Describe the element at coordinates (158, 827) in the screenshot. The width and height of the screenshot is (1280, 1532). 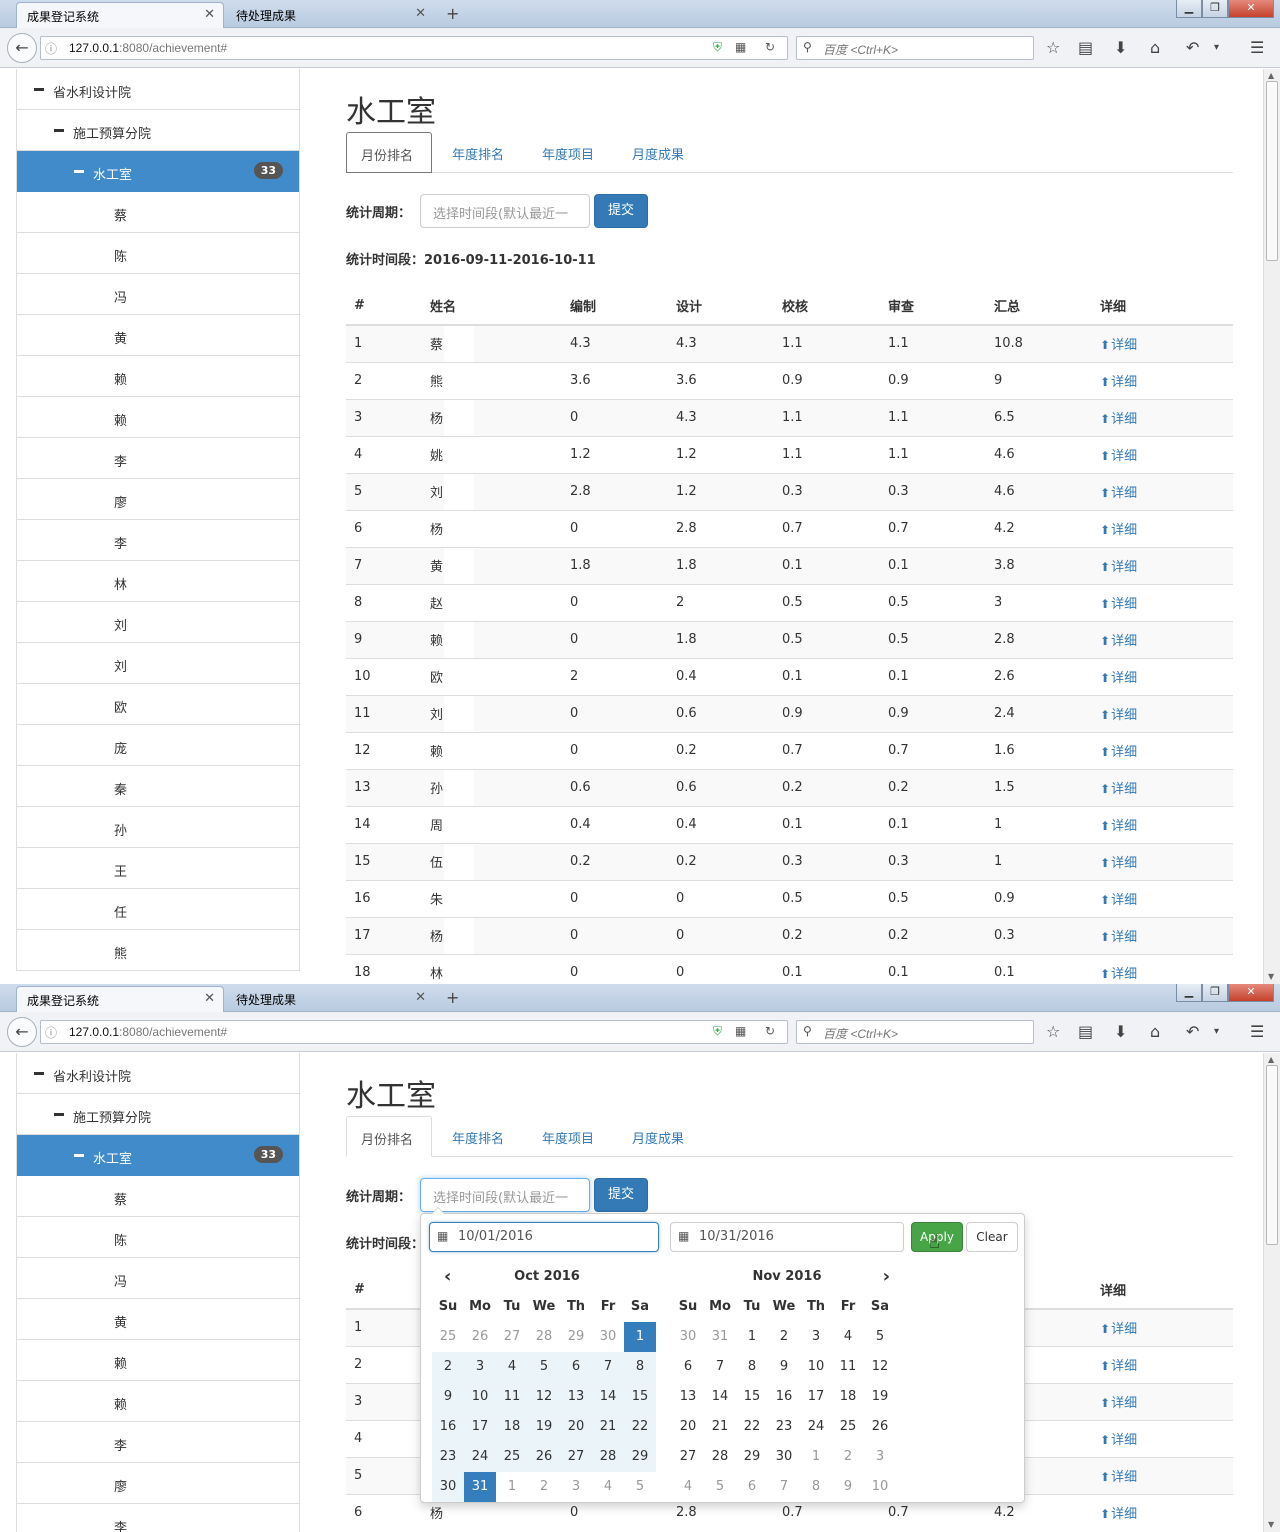
I see `tree-item-member: 孙` at that location.